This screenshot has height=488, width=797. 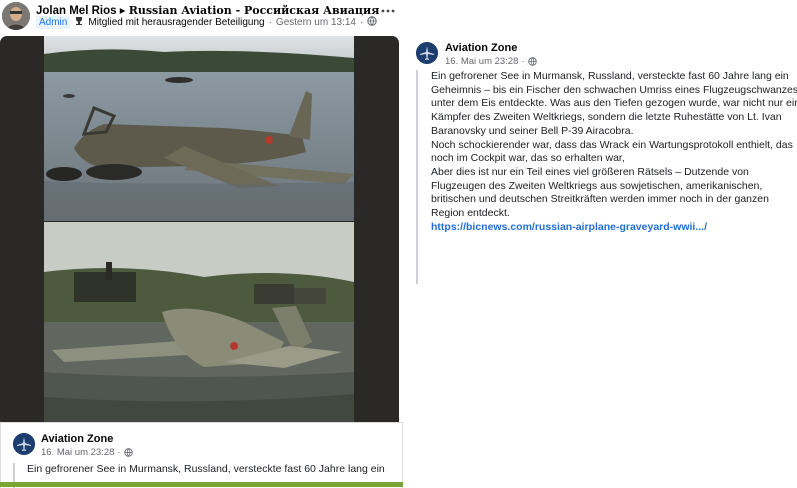 I want to click on shared-page-row, so click(x=24, y=444).